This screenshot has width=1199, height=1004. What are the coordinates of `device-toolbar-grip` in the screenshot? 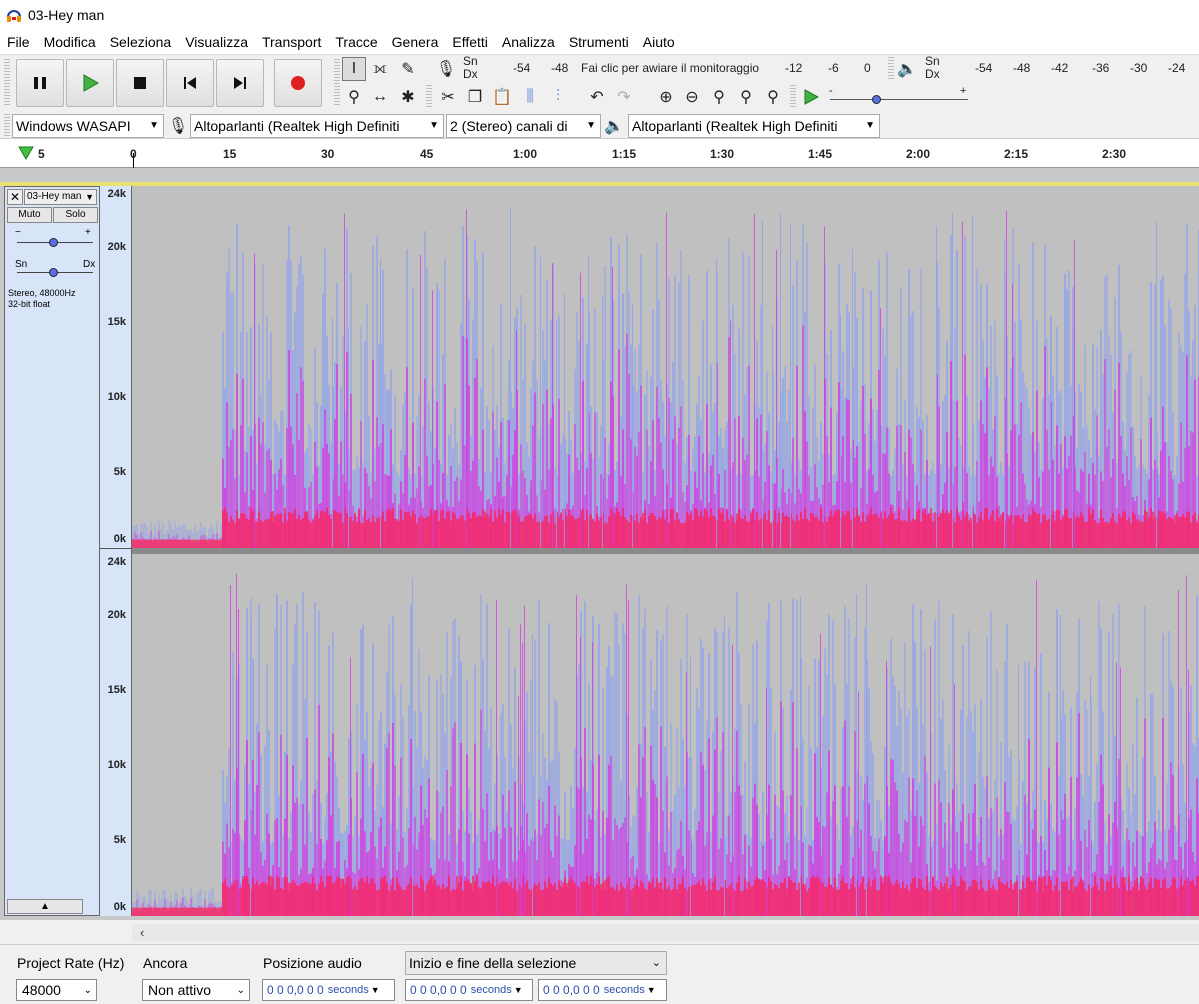 It's located at (7, 126).